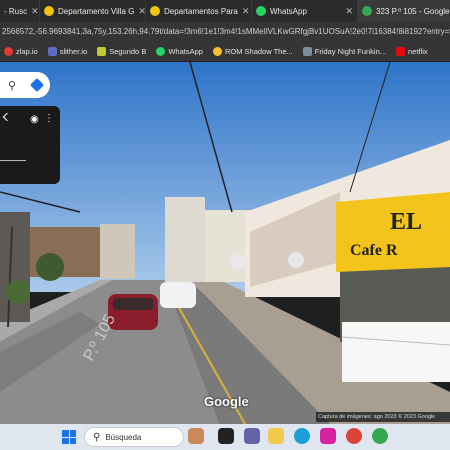 Image resolution: width=450 pixels, height=450 pixels. I want to click on chrome-icon, so click(354, 436).